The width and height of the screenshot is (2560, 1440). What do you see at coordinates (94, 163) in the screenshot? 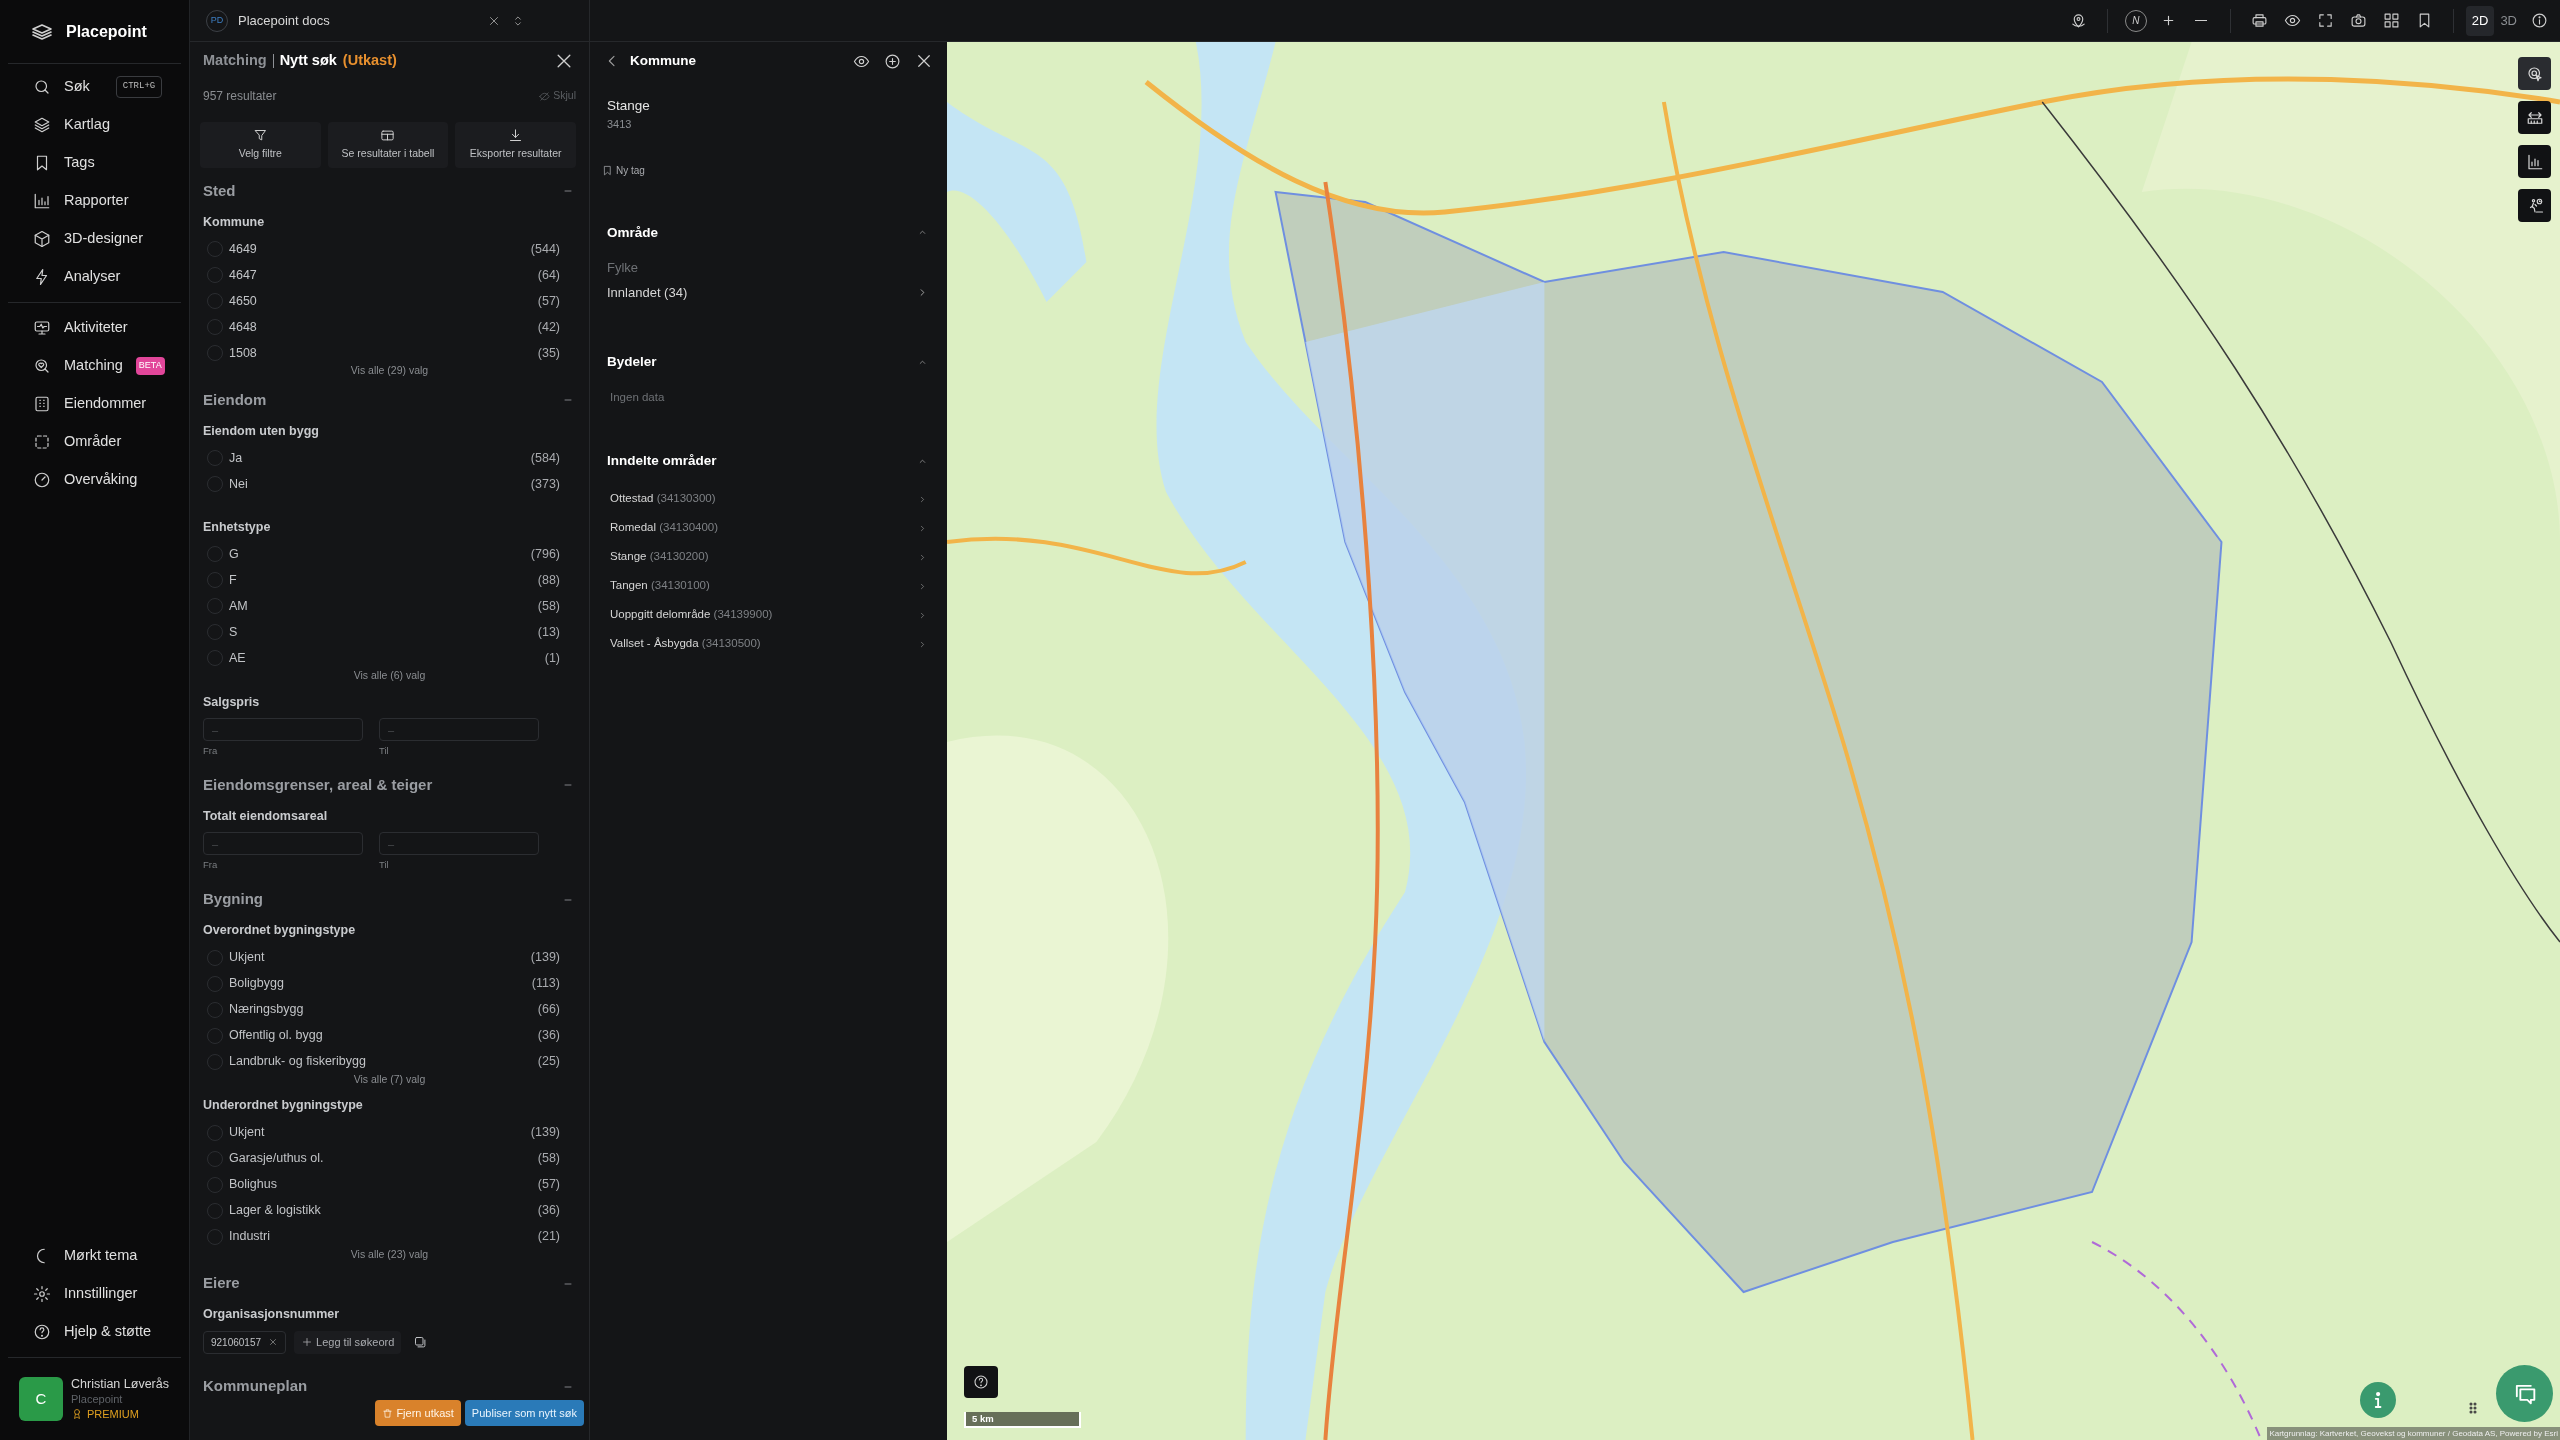
I see `nav-item: Tags` at bounding box center [94, 163].